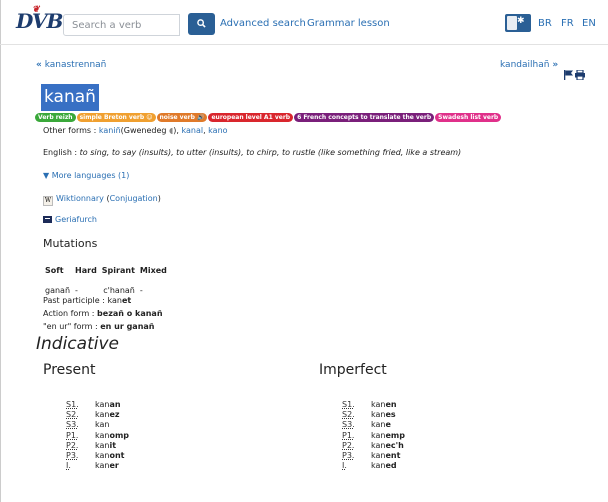  I want to click on verb-ending: it, so click(113, 445).